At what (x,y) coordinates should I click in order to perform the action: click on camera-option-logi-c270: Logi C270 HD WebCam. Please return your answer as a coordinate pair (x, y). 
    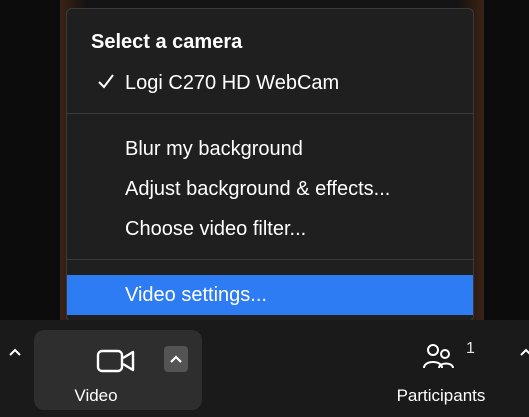
    Looking at the image, I should click on (270, 83).